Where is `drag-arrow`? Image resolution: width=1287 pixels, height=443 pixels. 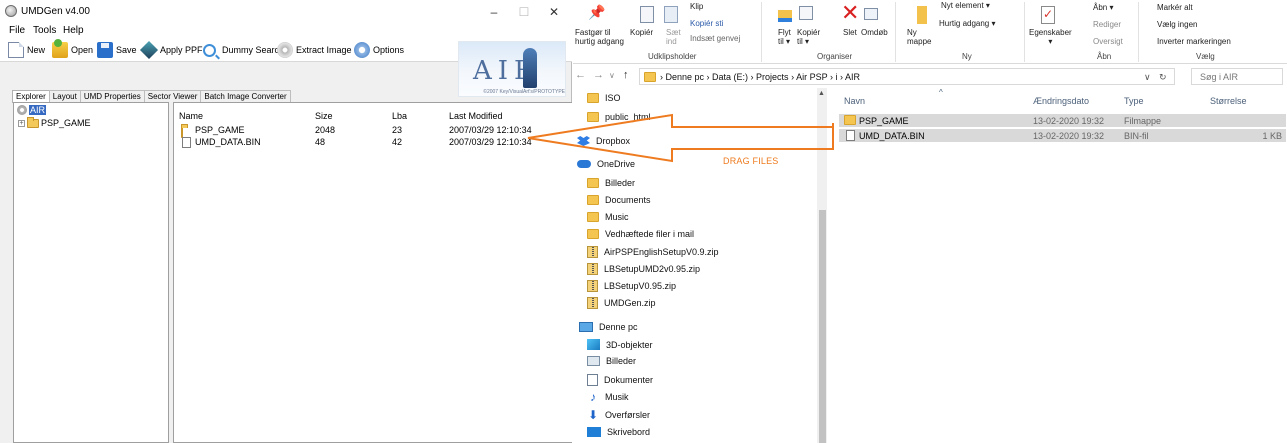
drag-arrow is located at coordinates (680, 138).